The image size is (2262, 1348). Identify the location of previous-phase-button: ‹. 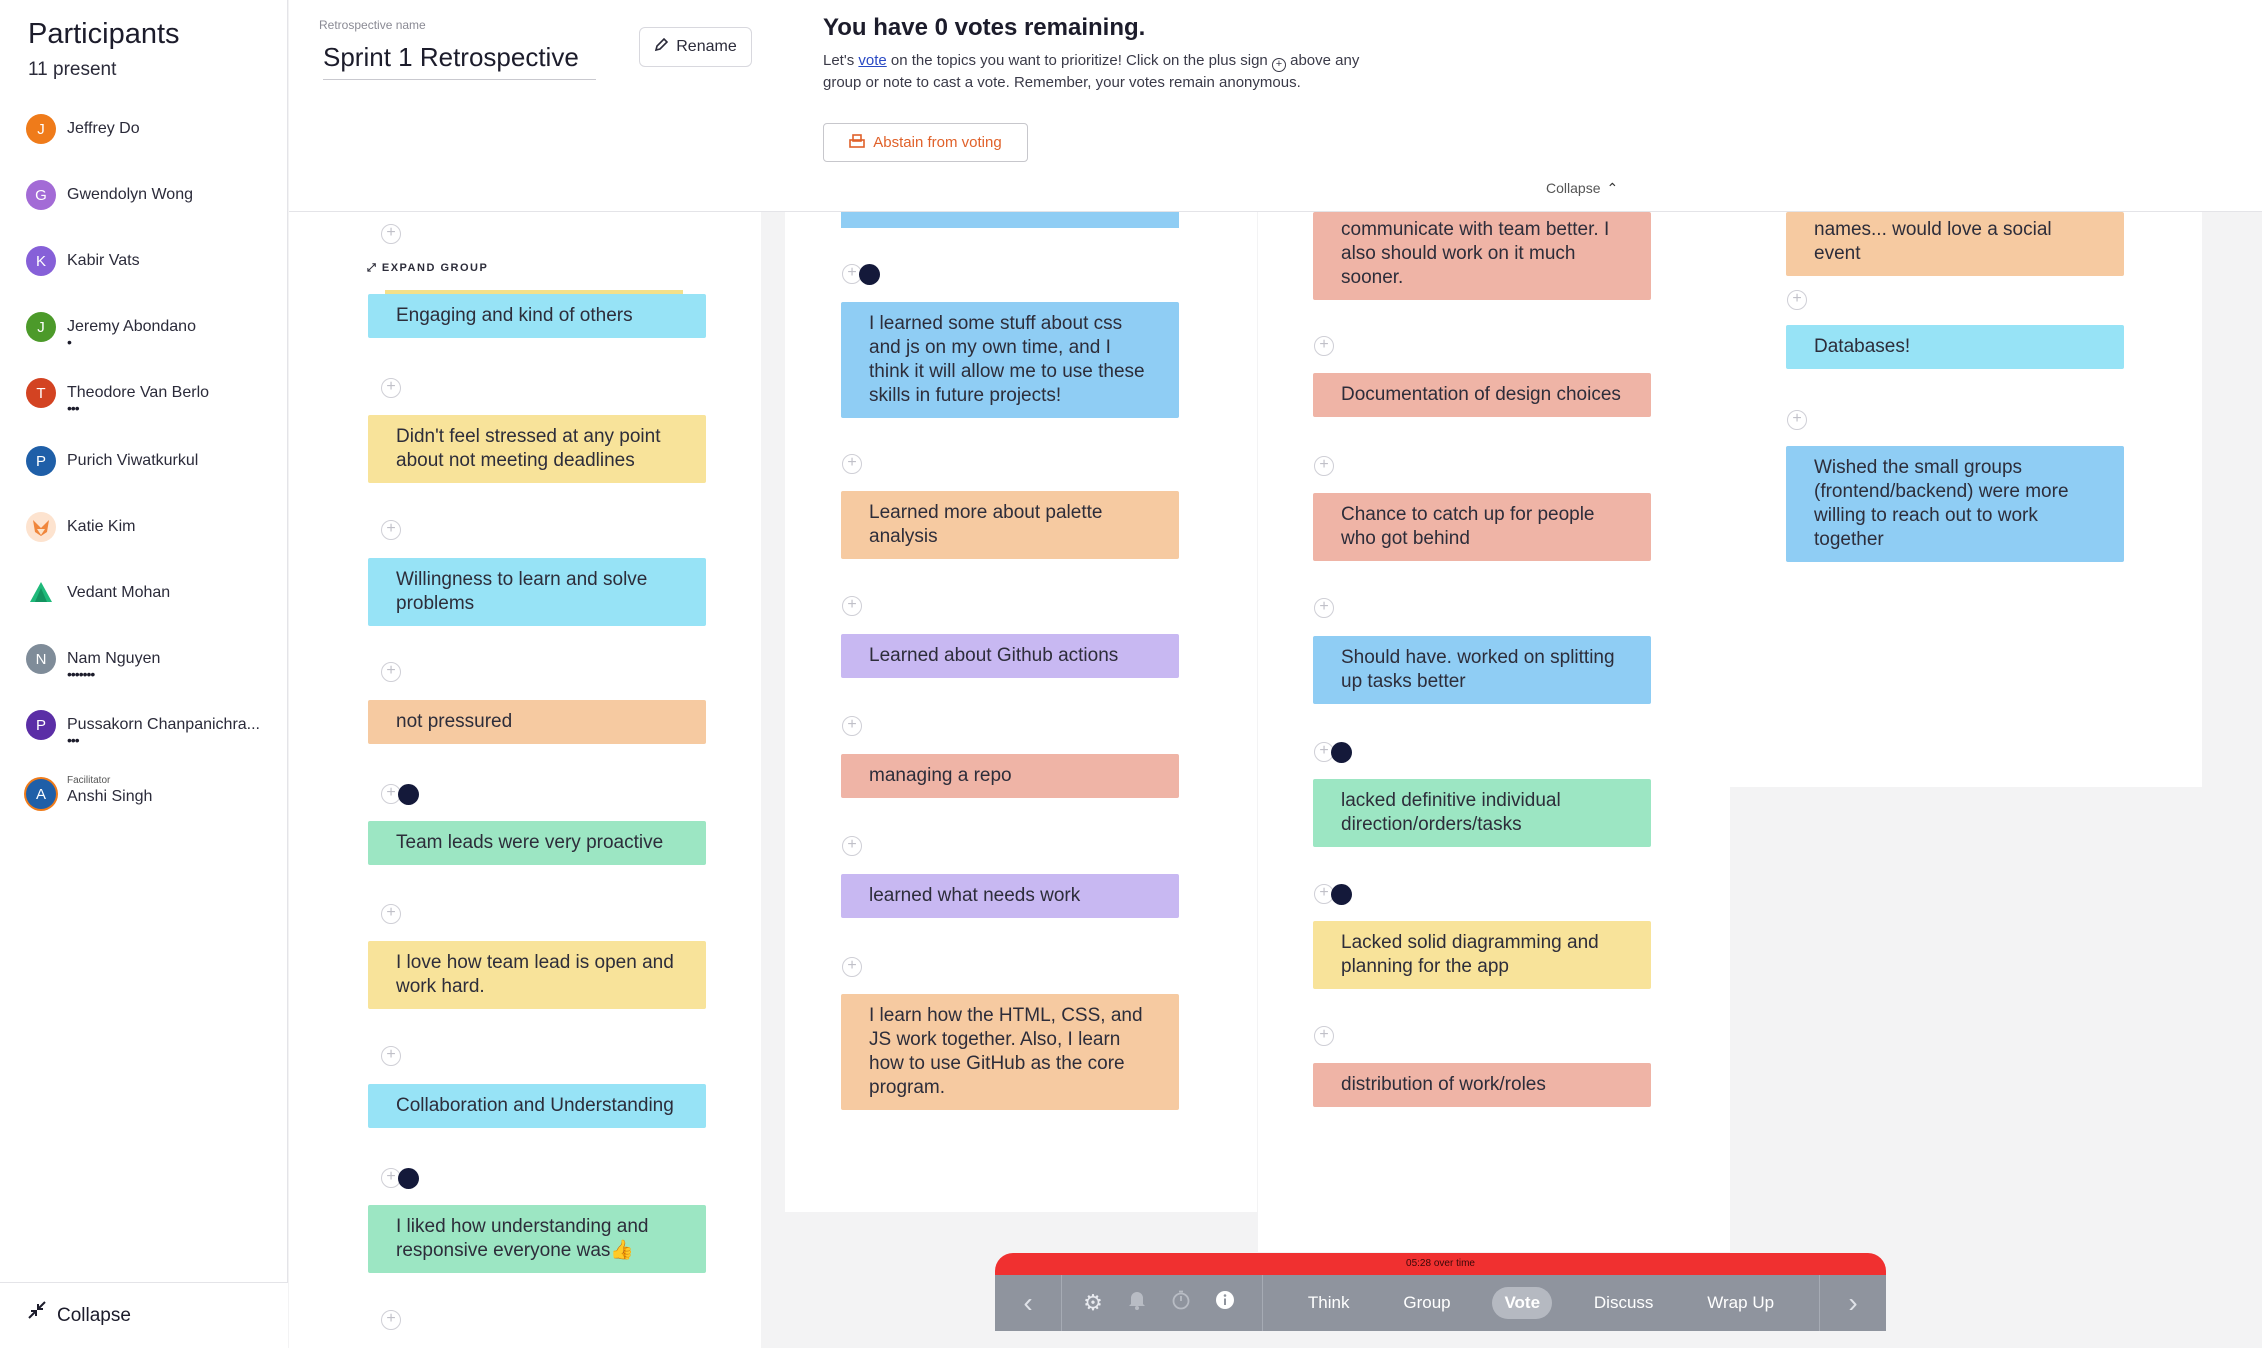
(1028, 1303).